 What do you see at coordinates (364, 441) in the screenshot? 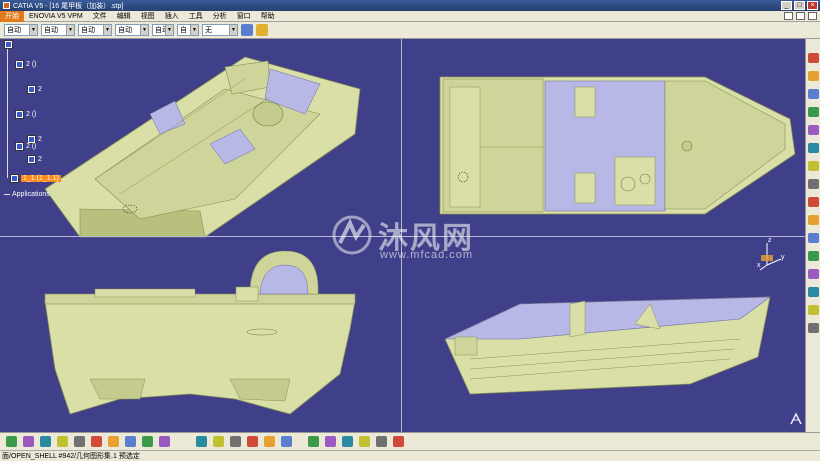
I see `hide-show-icon` at bounding box center [364, 441].